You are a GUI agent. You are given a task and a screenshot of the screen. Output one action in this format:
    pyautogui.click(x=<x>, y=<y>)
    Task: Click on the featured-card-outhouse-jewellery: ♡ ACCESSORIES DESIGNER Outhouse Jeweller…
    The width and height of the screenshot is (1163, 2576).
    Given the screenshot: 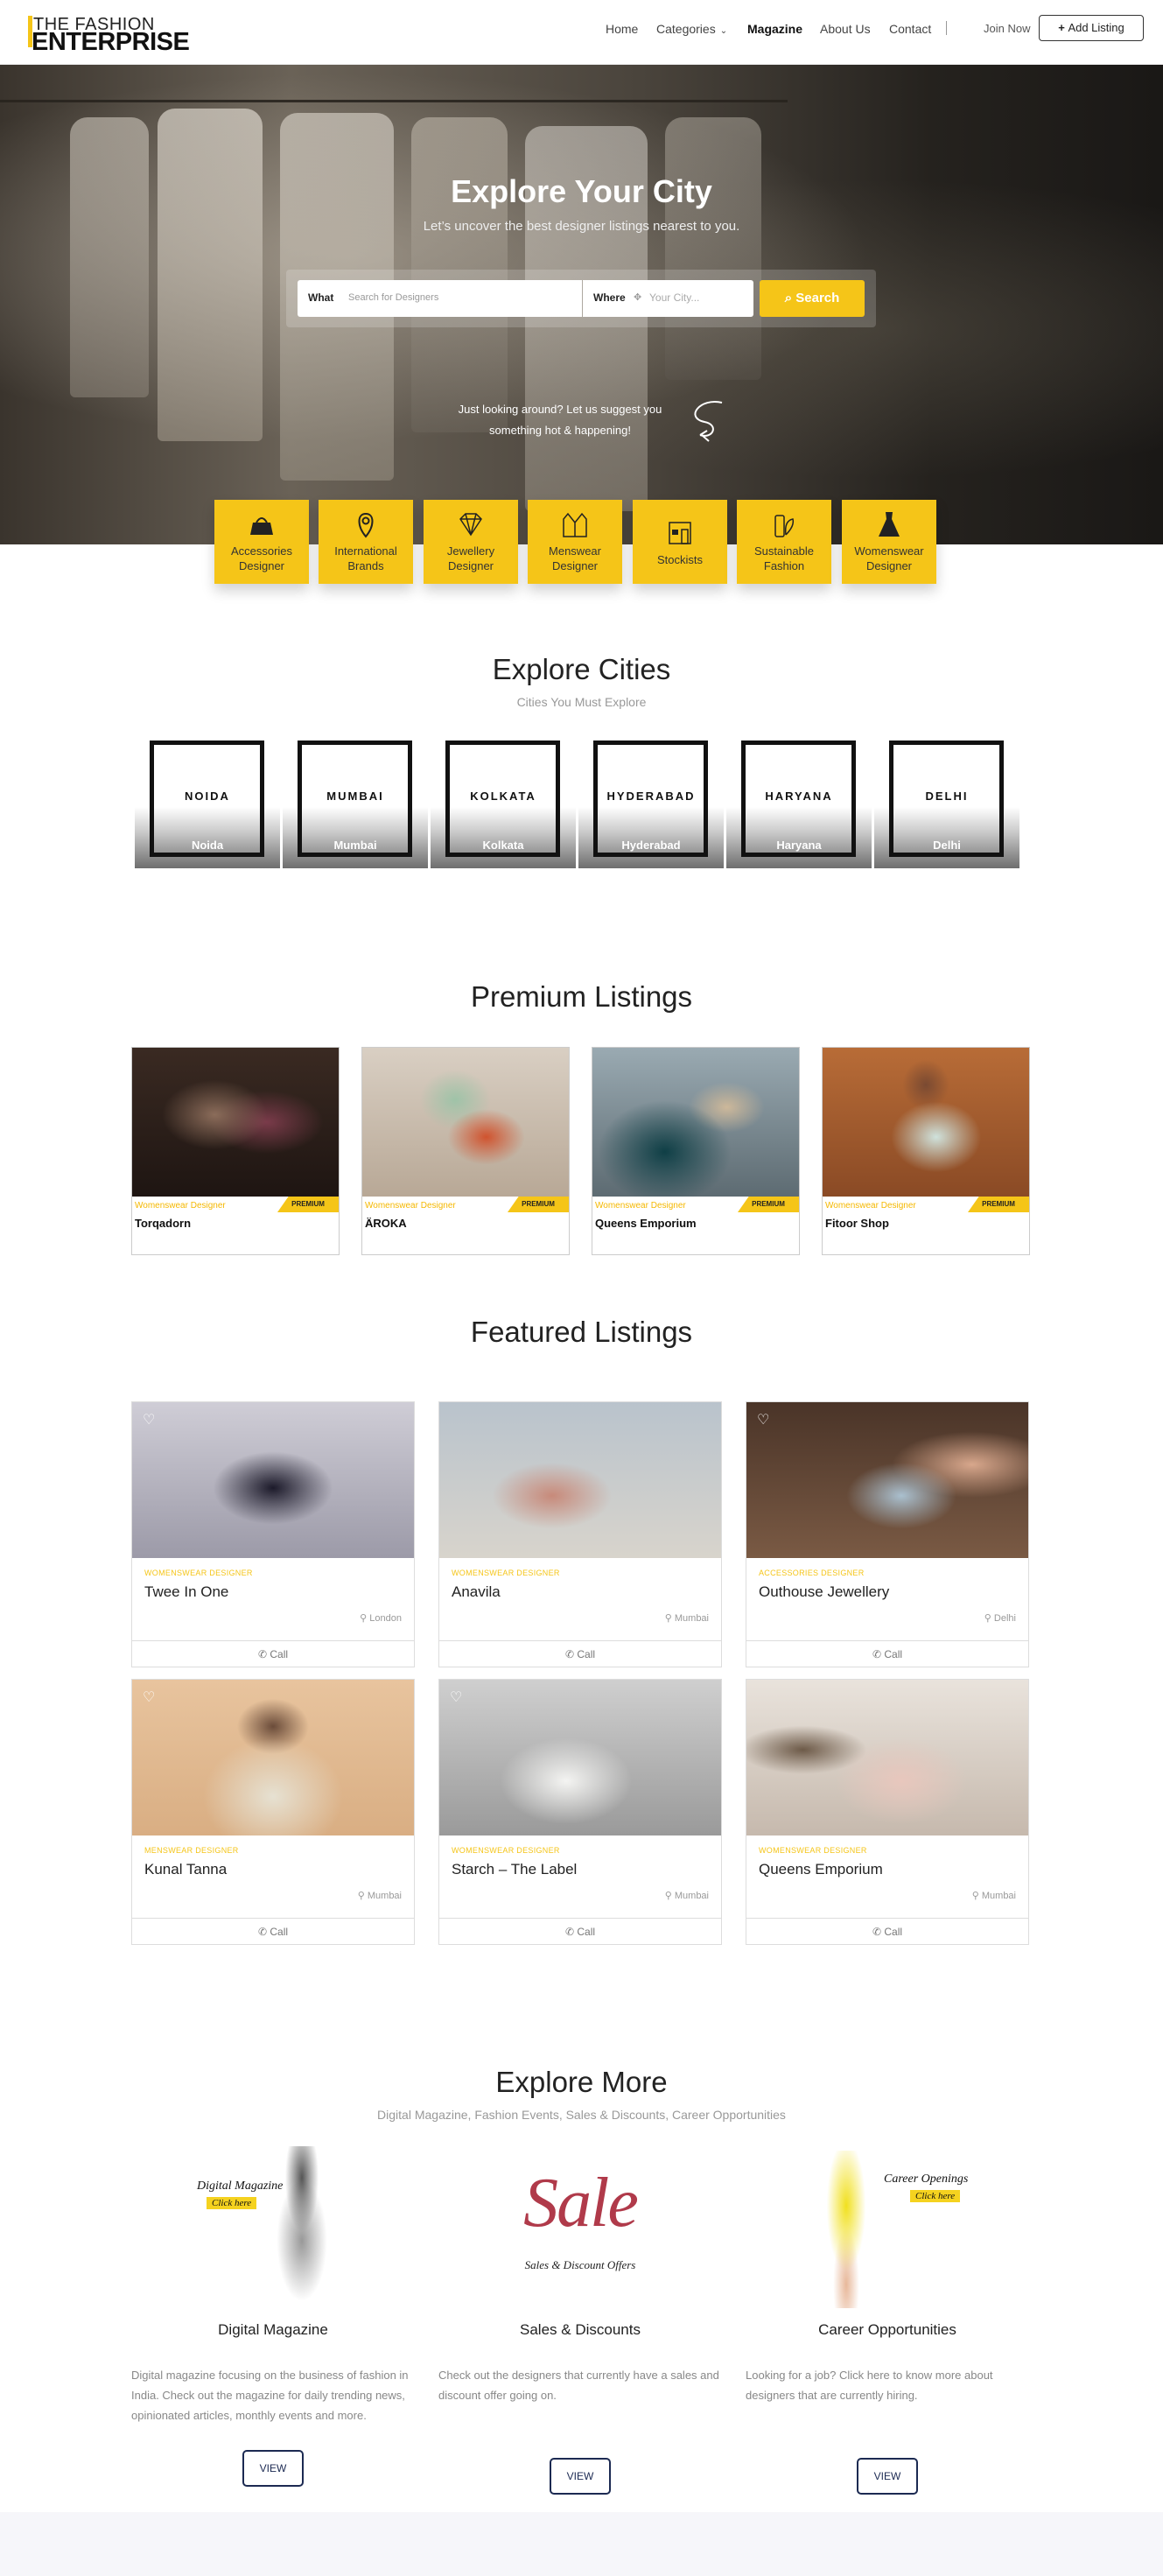 What is the action you would take?
    pyautogui.click(x=887, y=1534)
    